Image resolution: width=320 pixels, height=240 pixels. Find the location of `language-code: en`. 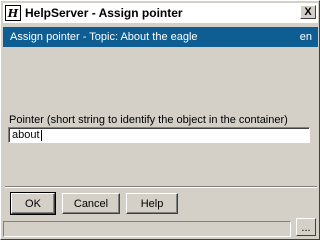

language-code: en is located at coordinates (305, 37).